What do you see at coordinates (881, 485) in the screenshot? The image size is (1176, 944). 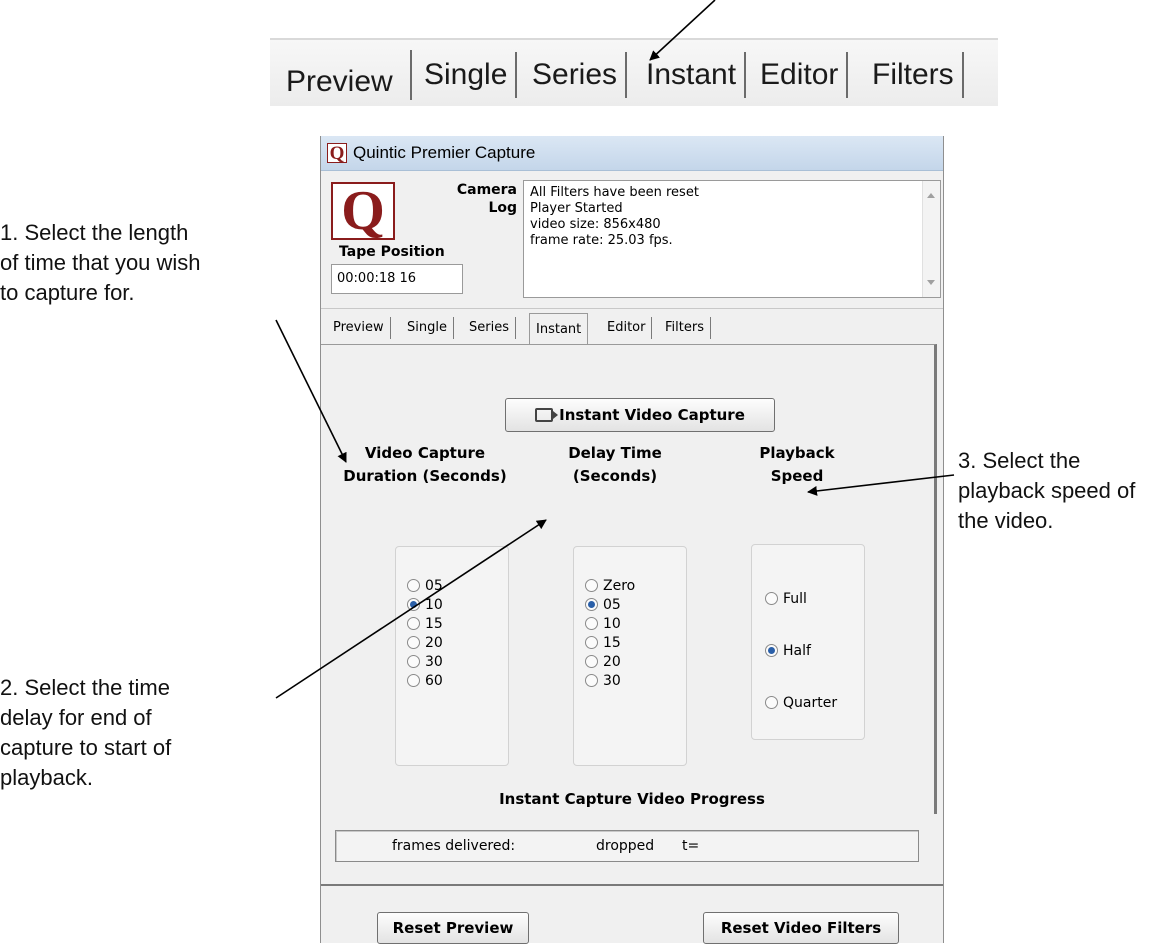 I see `arrow-to-playback` at bounding box center [881, 485].